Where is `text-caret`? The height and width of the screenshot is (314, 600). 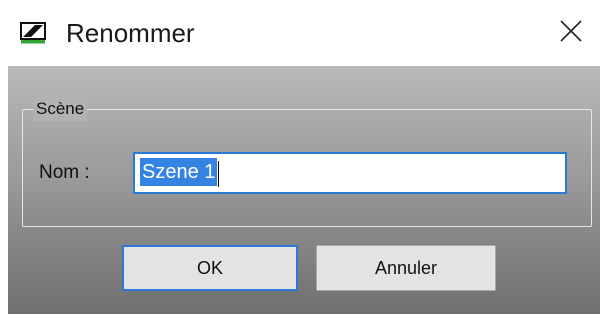
text-caret is located at coordinates (219, 173).